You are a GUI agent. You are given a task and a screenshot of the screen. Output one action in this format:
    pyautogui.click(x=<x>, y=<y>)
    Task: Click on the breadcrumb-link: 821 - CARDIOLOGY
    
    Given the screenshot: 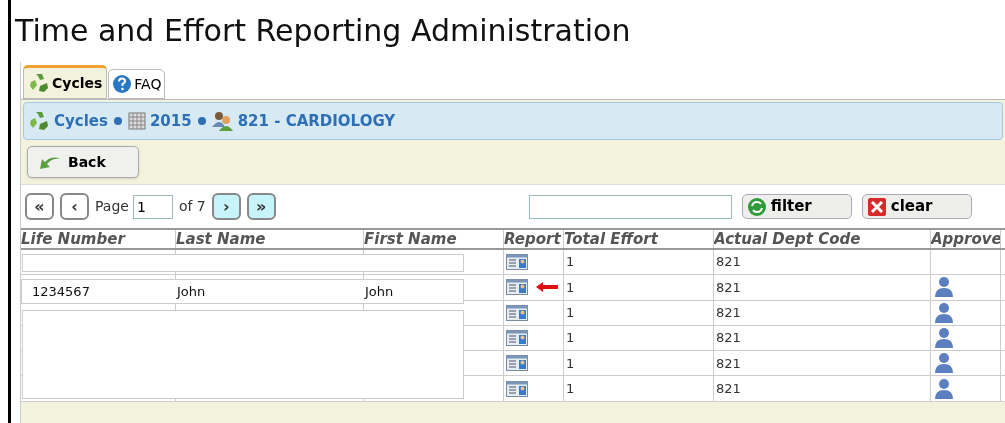 What is the action you would take?
    pyautogui.click(x=316, y=121)
    